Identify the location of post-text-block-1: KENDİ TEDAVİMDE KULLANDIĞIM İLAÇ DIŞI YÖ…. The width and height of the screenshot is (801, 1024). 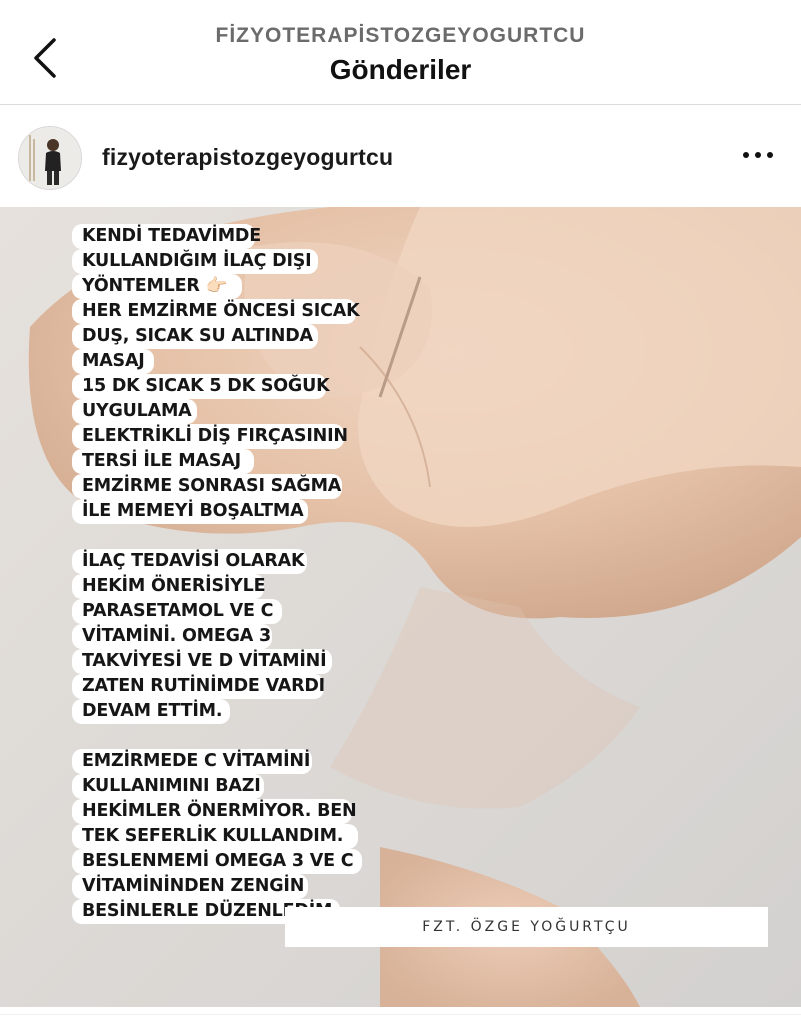
(221, 373).